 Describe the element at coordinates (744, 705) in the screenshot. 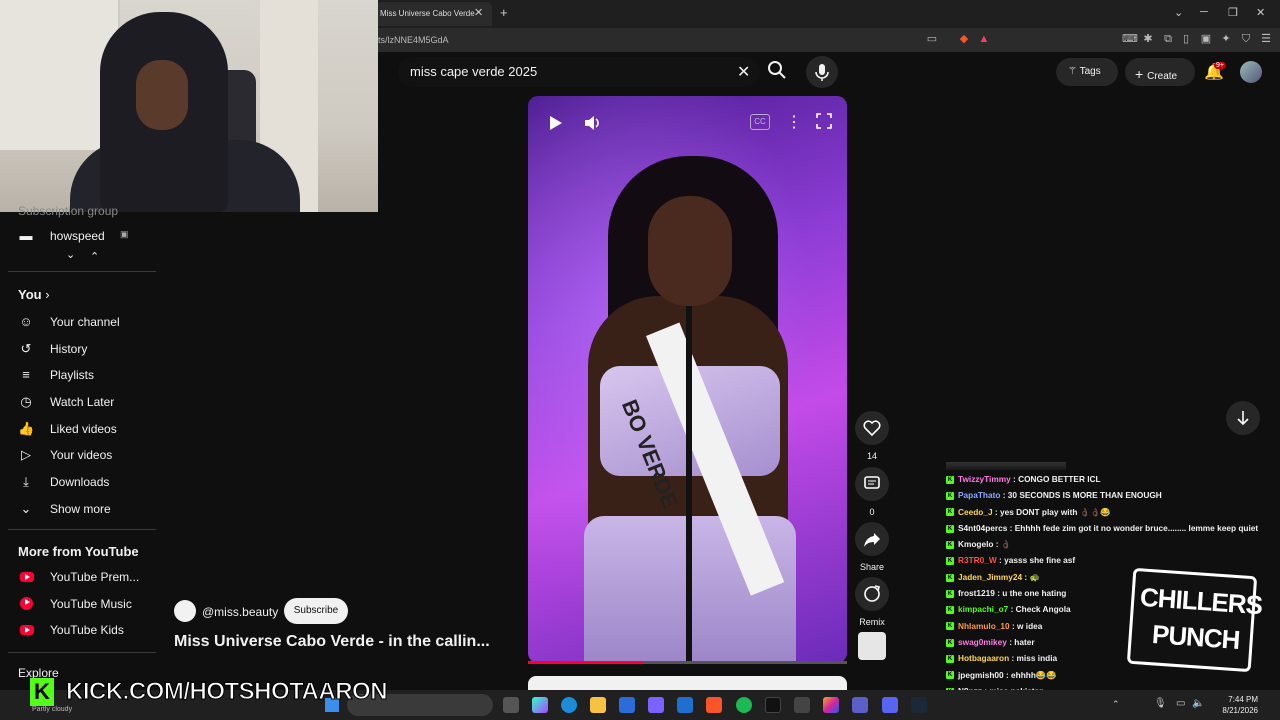

I see `spotify-icon` at that location.